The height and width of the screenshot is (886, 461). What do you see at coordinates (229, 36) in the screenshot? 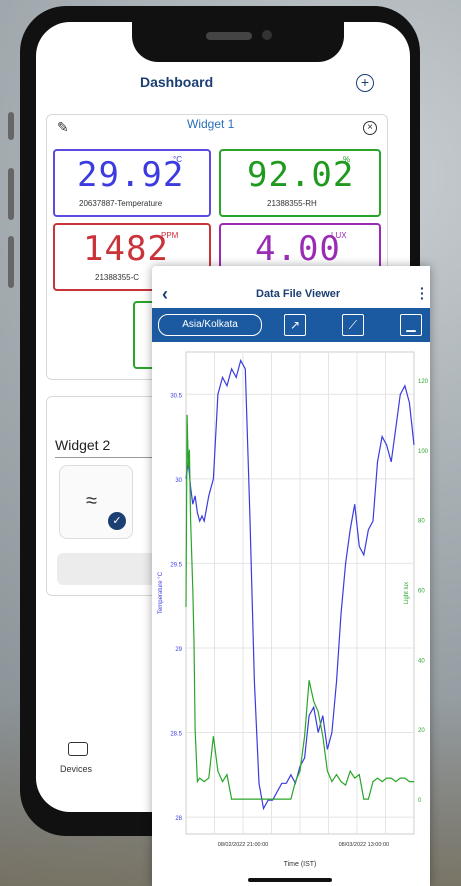
I see `speaker` at bounding box center [229, 36].